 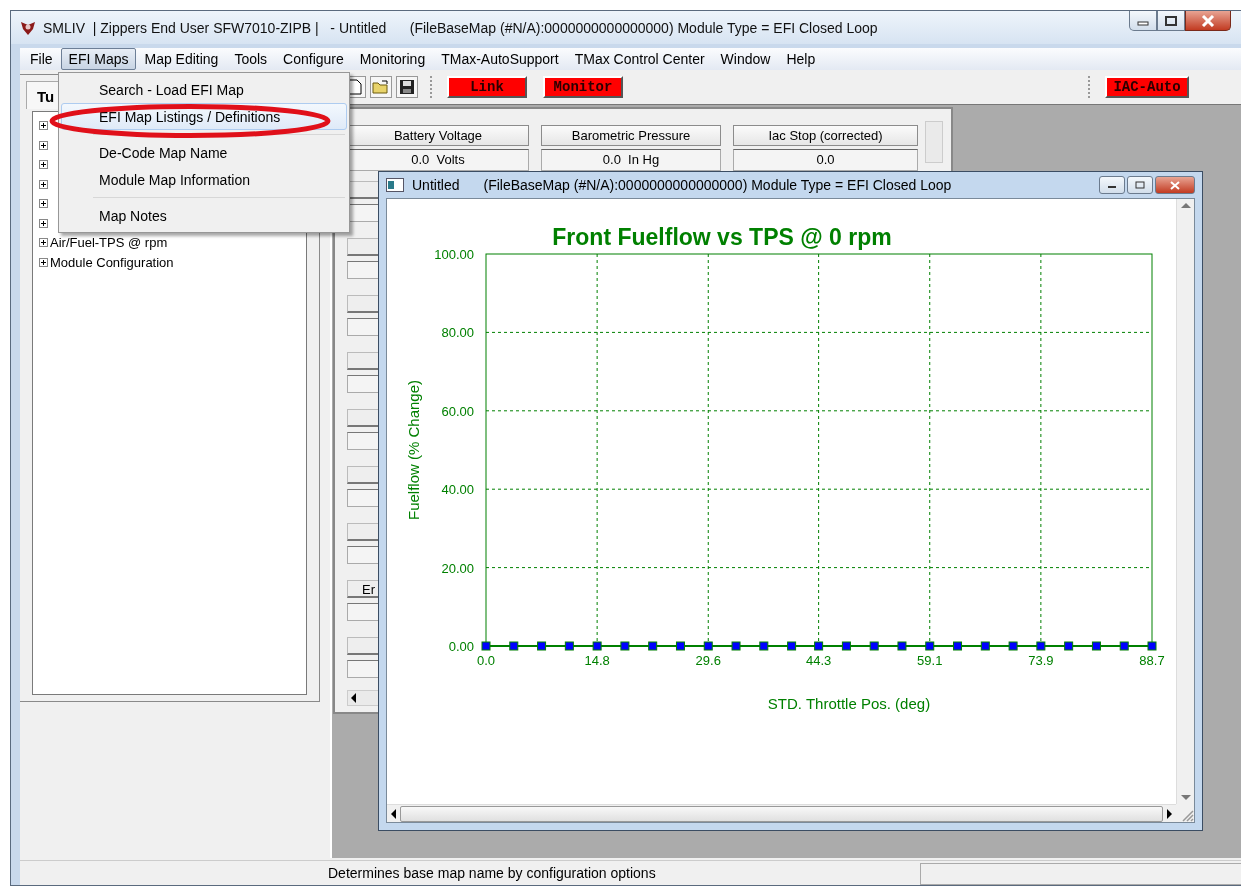 What do you see at coordinates (1041, 660) in the screenshot?
I see `x-tick-label: 73.9` at bounding box center [1041, 660].